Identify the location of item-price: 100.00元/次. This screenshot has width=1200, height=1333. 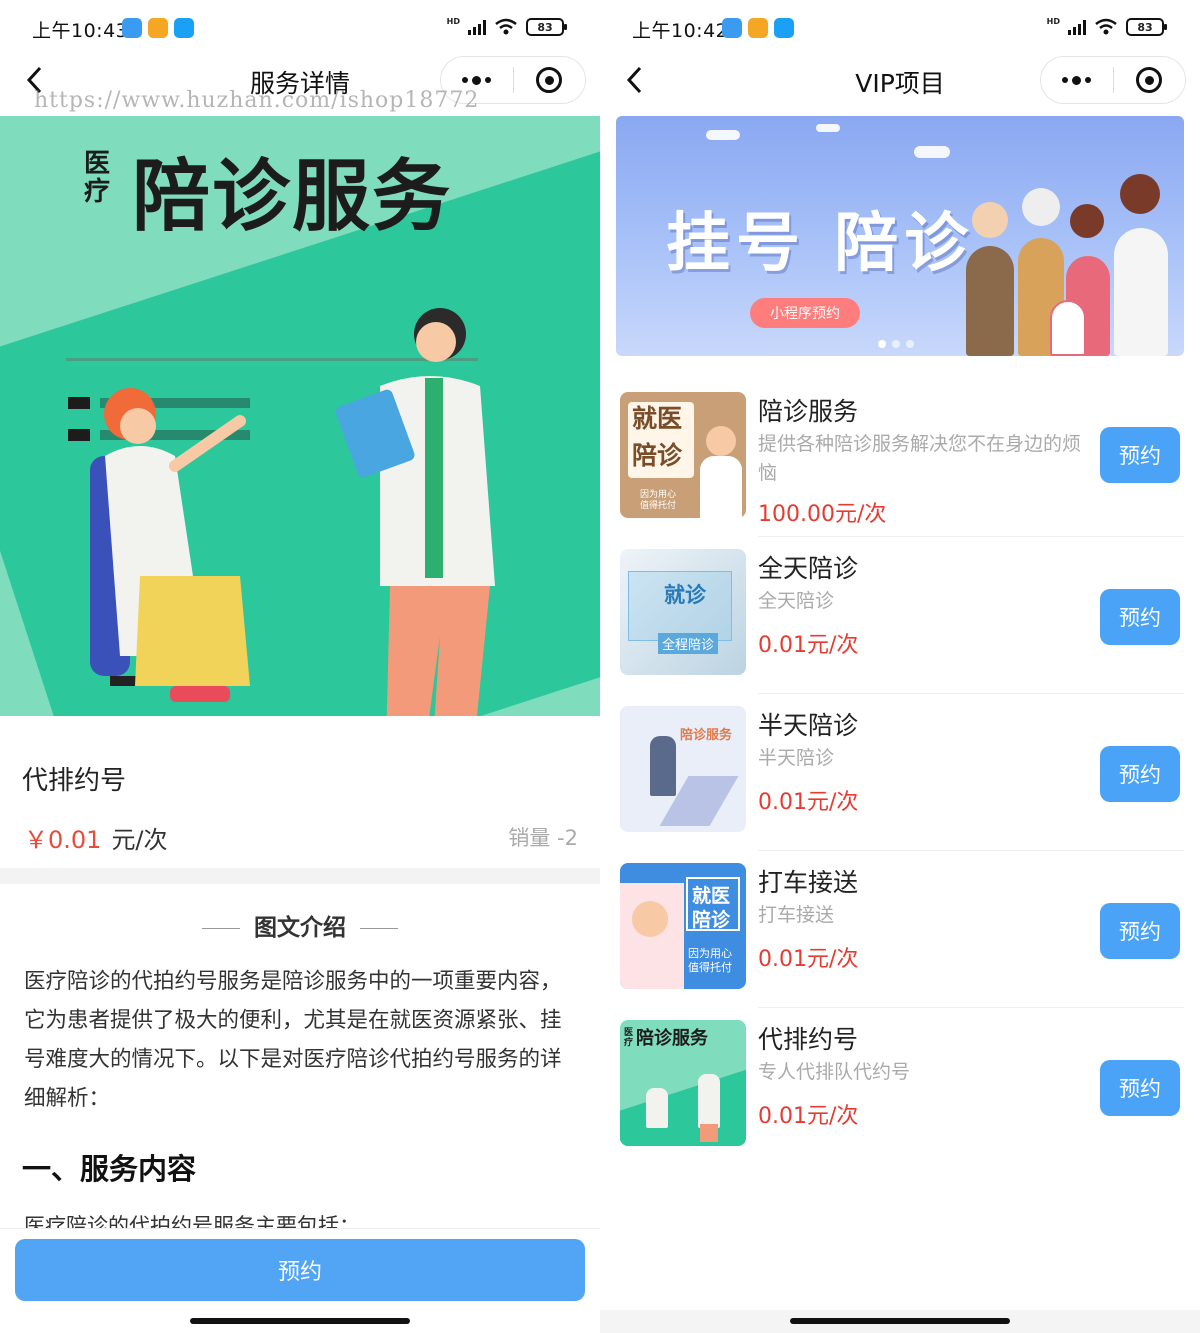
(822, 514).